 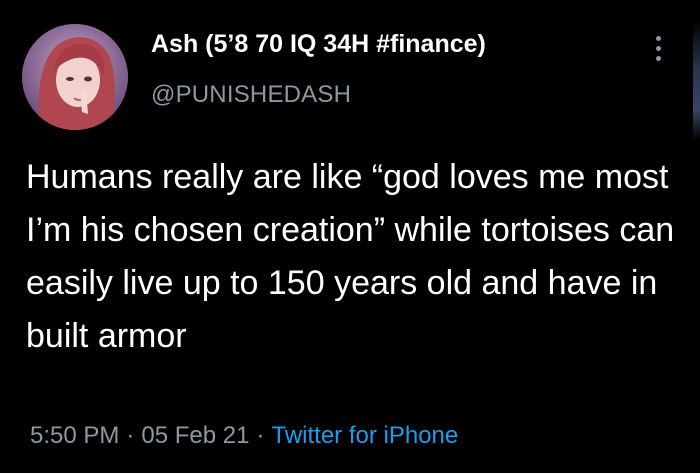 What do you see at coordinates (696, 80) in the screenshot?
I see `scroll-edge` at bounding box center [696, 80].